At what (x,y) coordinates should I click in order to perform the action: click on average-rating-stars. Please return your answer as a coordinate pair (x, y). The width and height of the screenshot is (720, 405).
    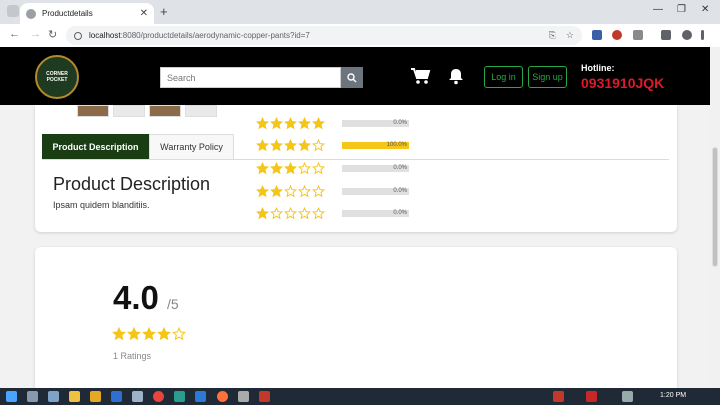
    Looking at the image, I should click on (149, 334).